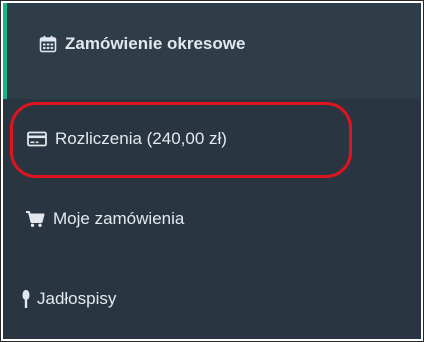  I want to click on calendar-icon, so click(48, 44).